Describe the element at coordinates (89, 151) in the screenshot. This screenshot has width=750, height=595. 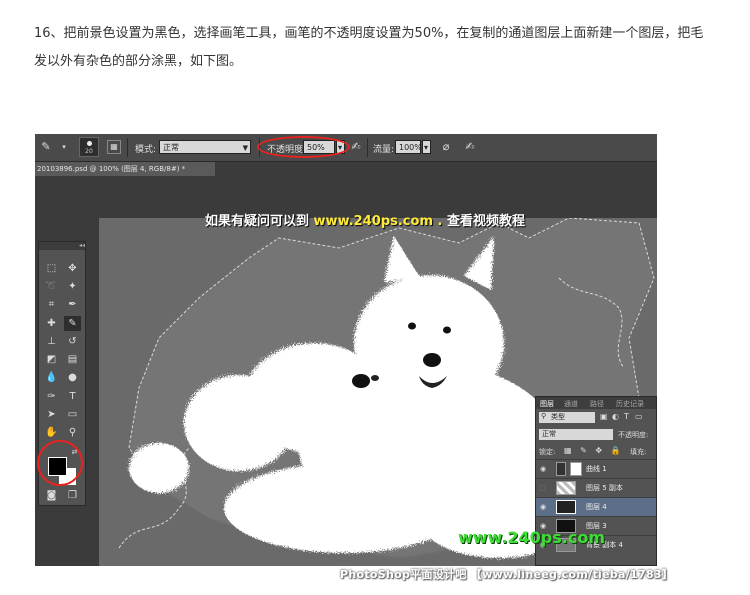
I see `brush-size-value: 20` at that location.